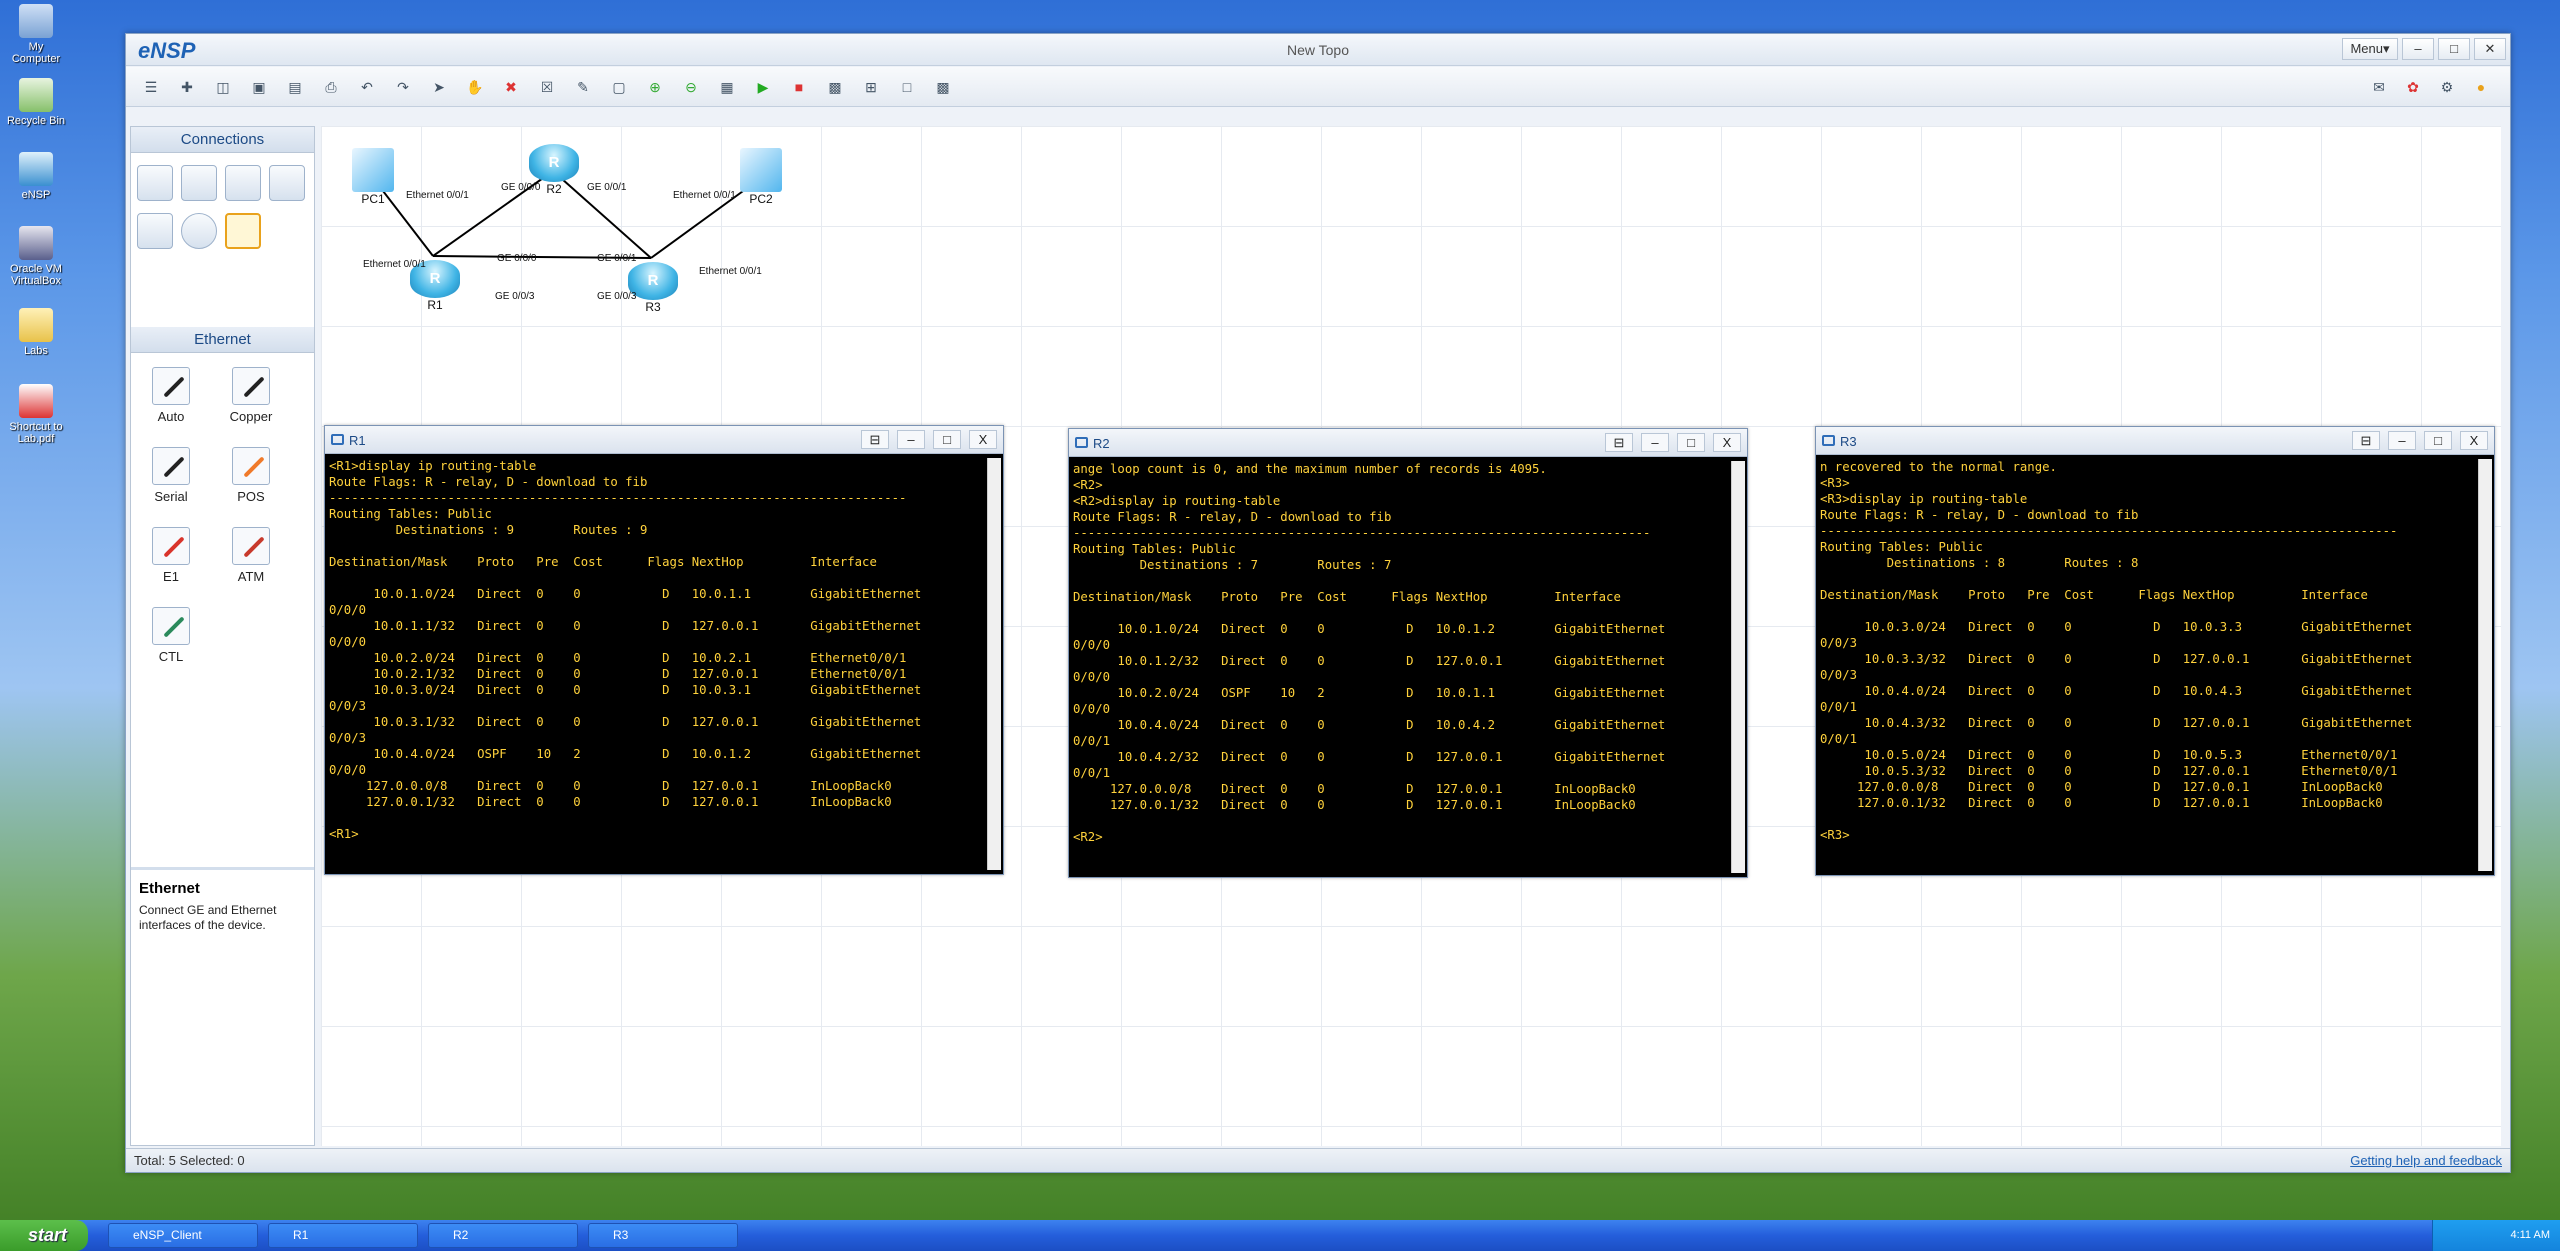 This screenshot has width=2560, height=1251. Describe the element at coordinates (439, 87) in the screenshot. I see `pointer-icon: ➤` at that location.